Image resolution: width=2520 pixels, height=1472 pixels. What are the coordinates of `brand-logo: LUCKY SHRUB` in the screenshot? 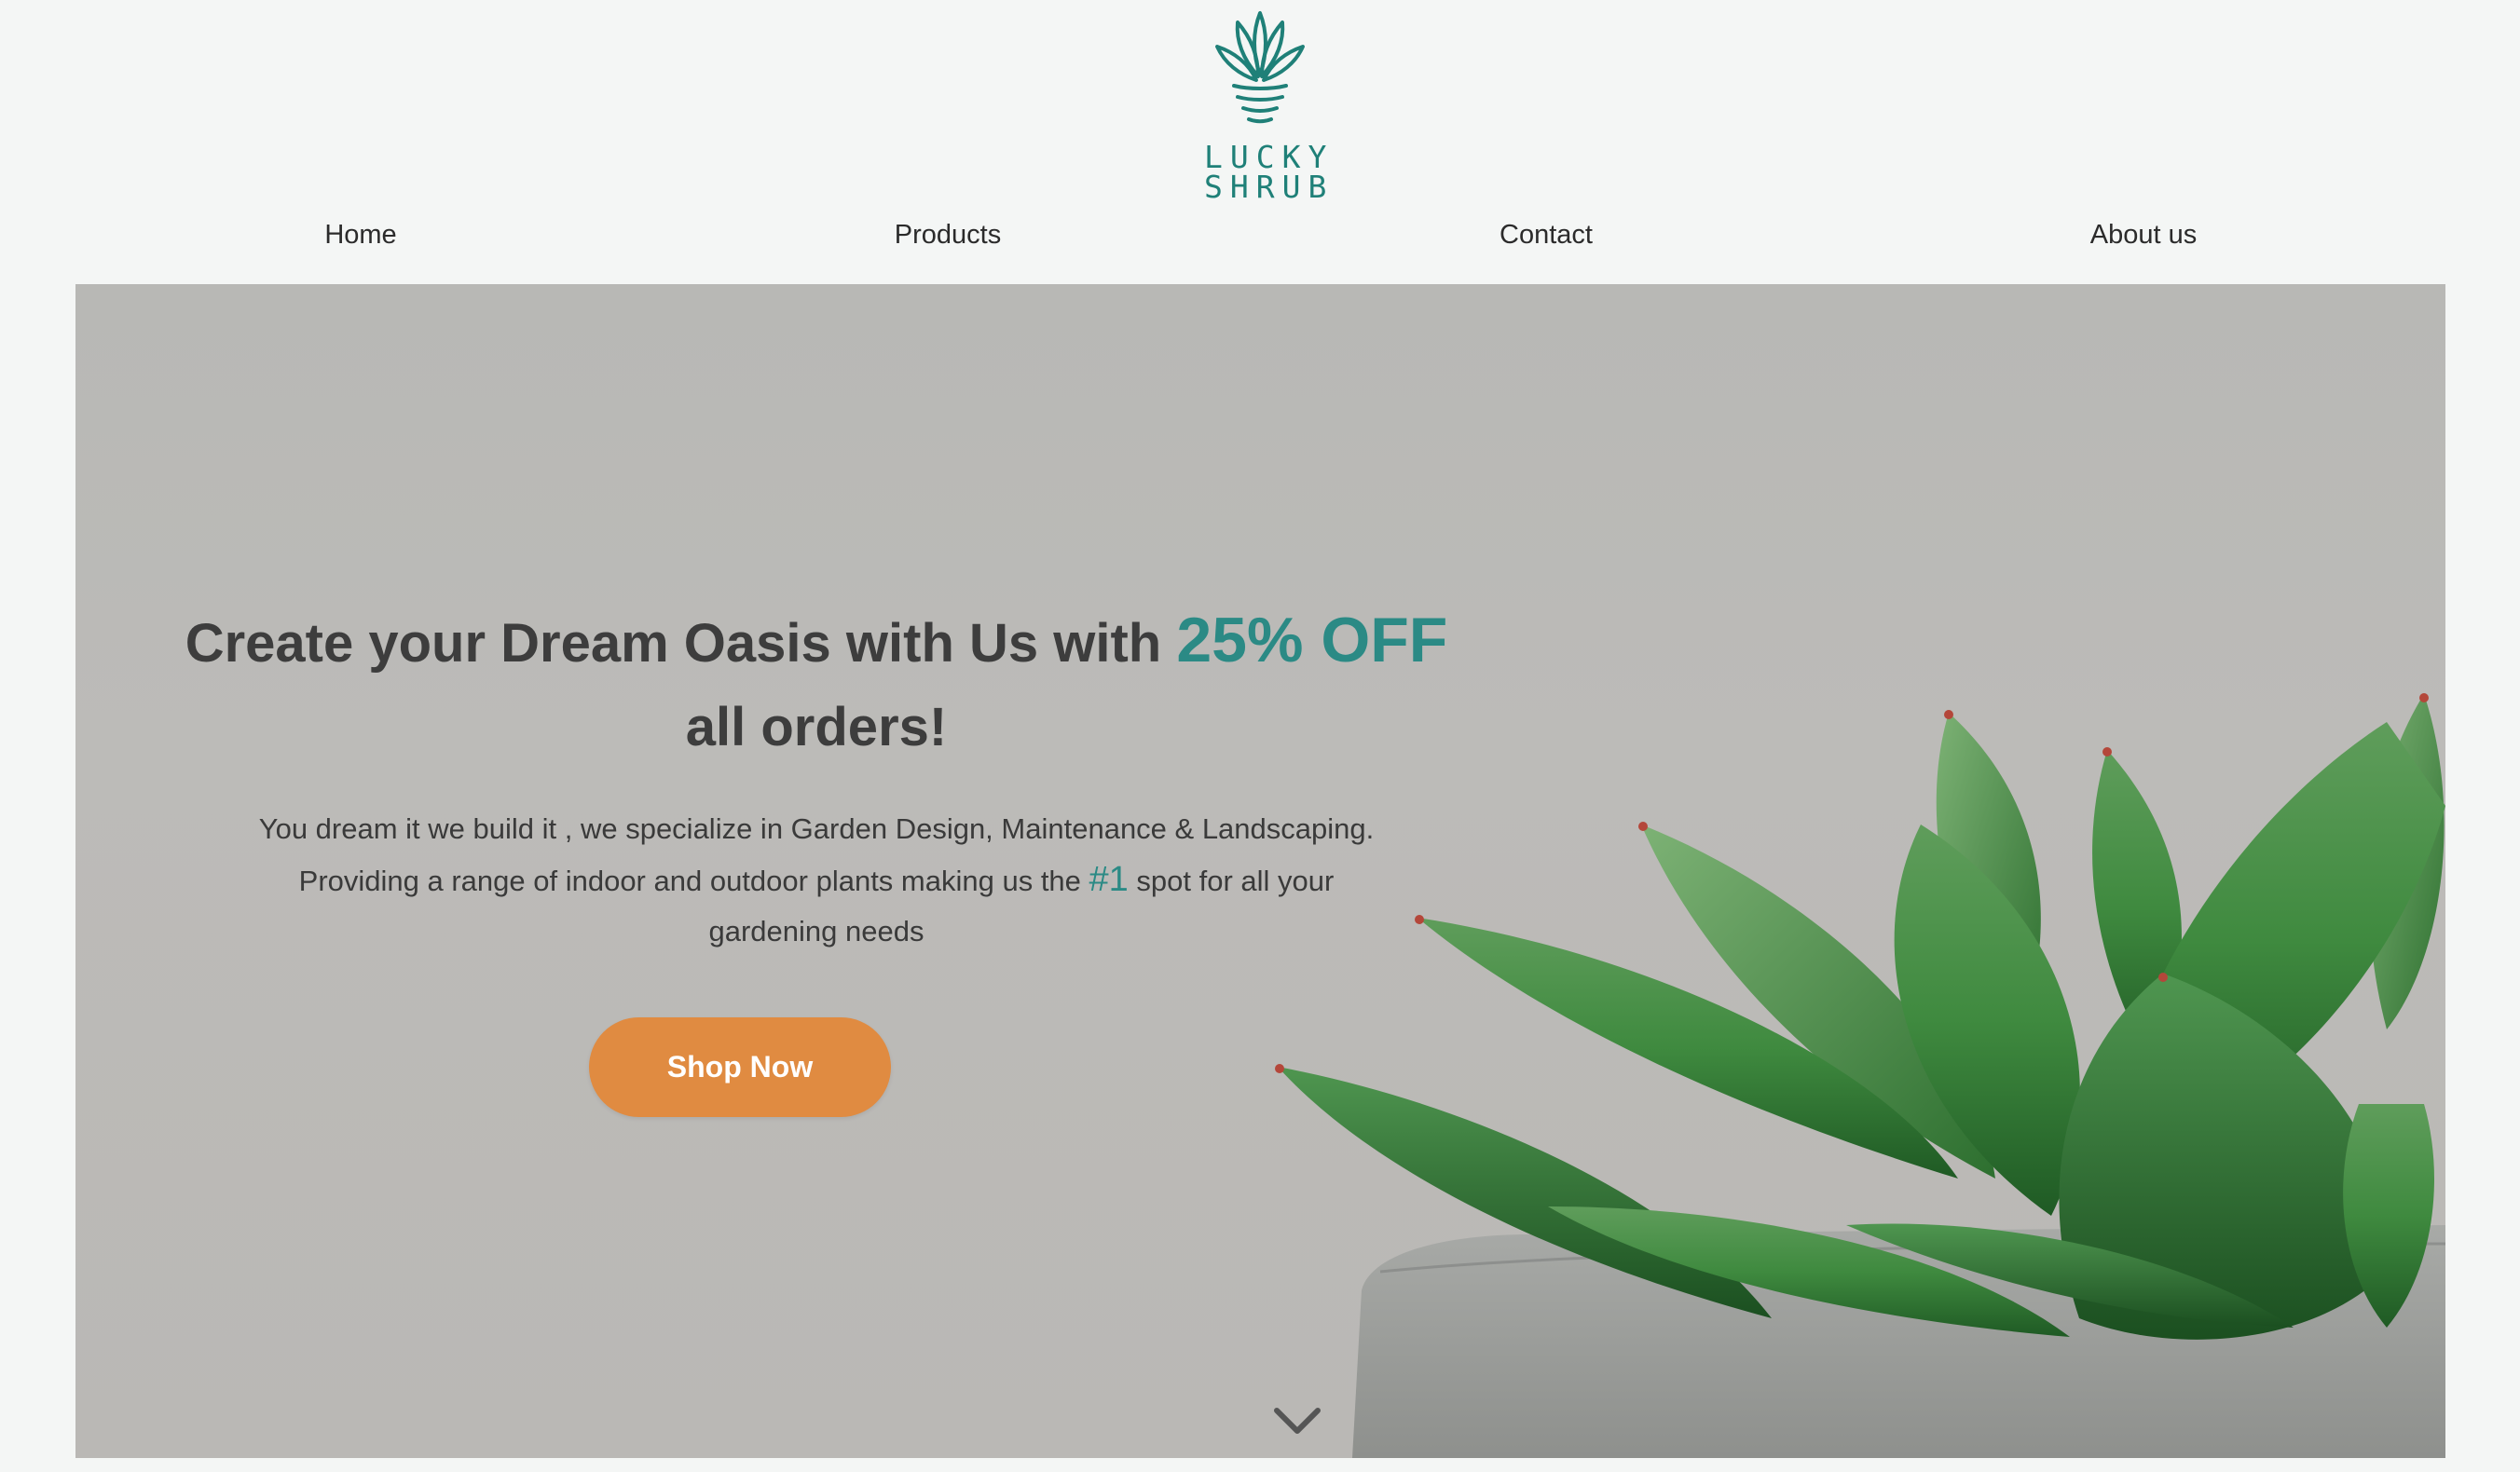 It's located at (1269, 105).